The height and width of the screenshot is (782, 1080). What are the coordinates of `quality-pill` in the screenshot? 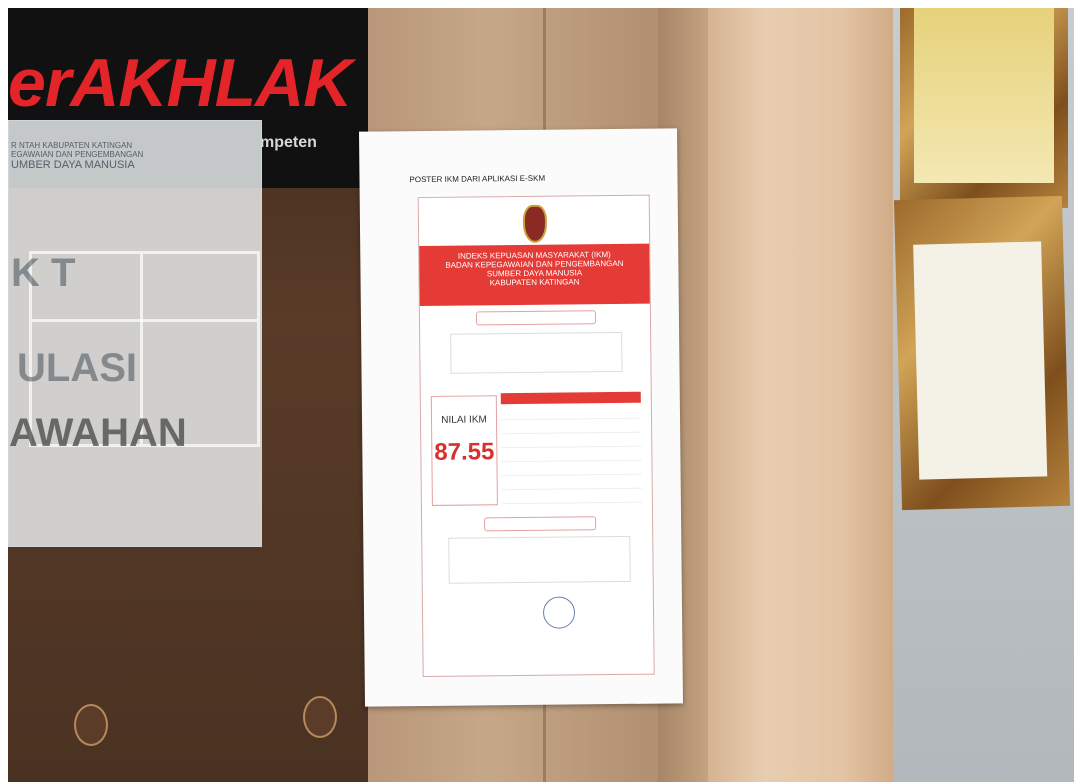 It's located at (540, 524).